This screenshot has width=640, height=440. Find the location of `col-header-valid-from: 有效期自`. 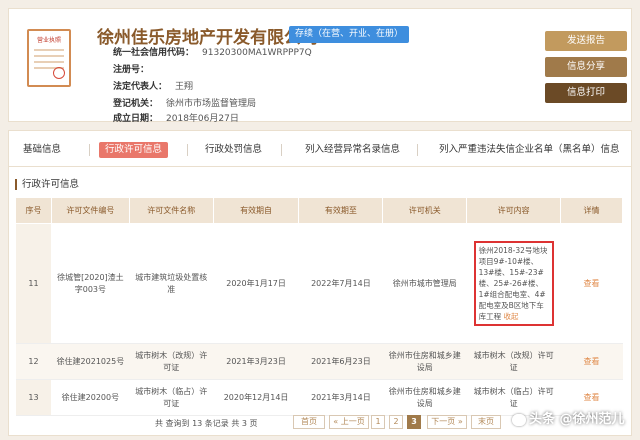

col-header-valid-from: 有效期自 is located at coordinates (256, 210).